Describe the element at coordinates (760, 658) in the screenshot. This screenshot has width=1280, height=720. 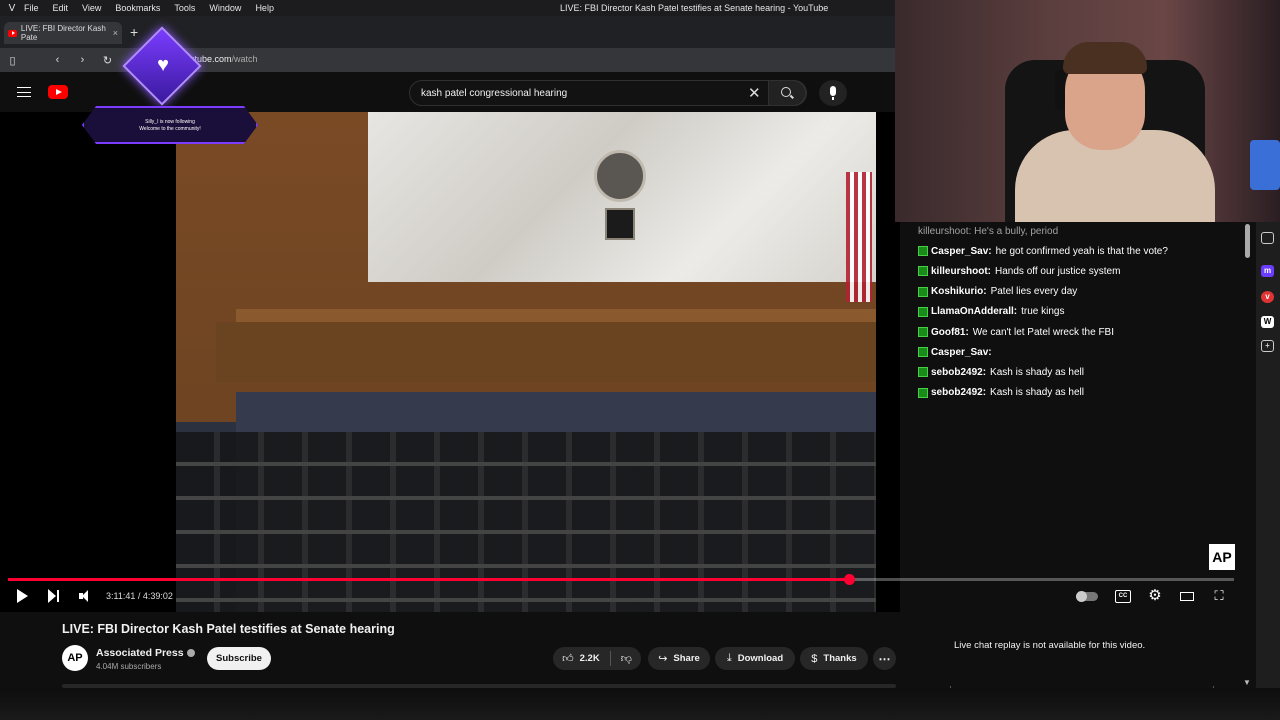
I see `download-label: Download` at that location.